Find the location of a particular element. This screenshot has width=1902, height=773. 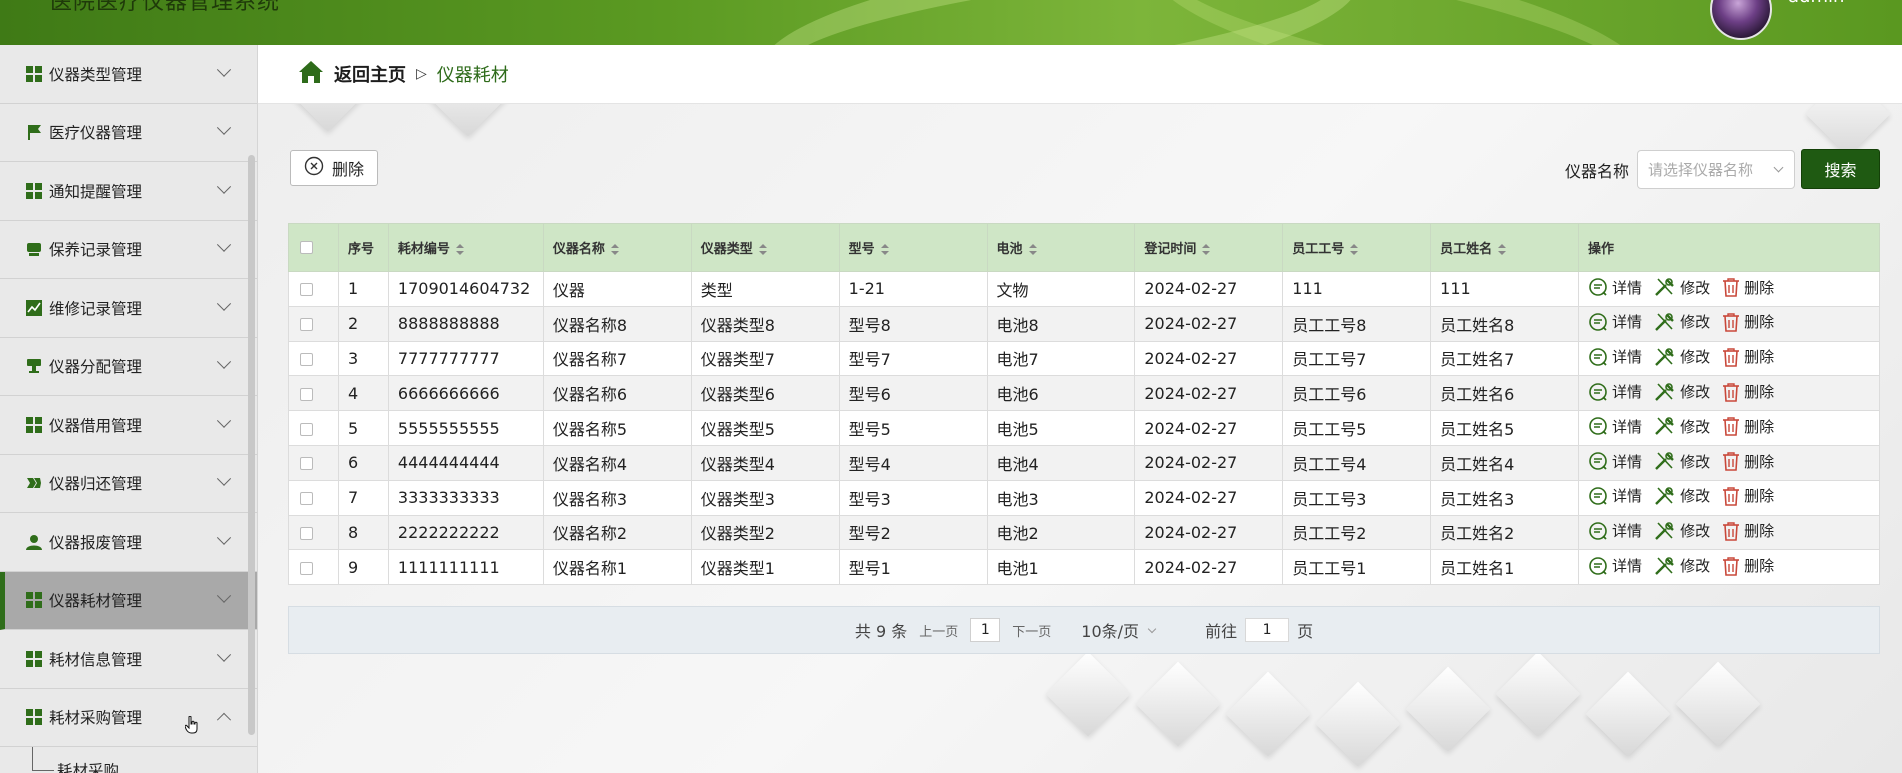

table-cell: 员工工号8 is located at coordinates (1357, 323).